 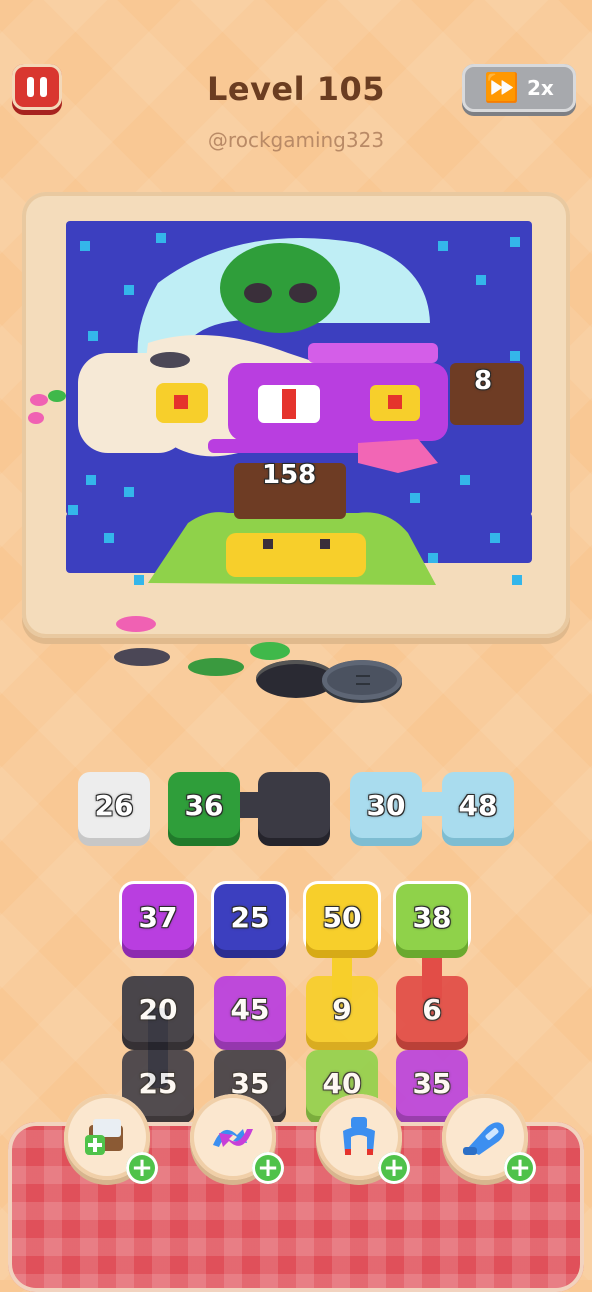 I want to click on grid-tile-r1c1: 37, so click(x=158, y=917).